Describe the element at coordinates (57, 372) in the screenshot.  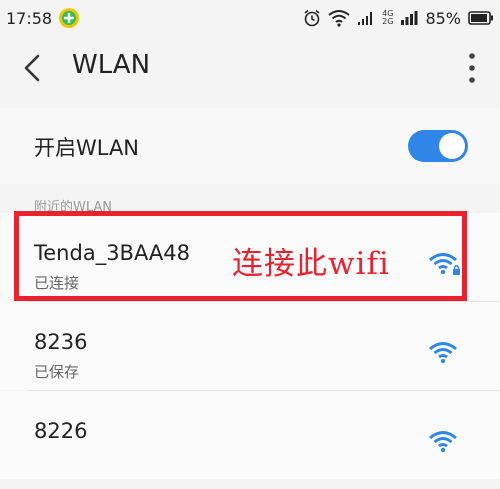
I see `network-status: 已保存` at that location.